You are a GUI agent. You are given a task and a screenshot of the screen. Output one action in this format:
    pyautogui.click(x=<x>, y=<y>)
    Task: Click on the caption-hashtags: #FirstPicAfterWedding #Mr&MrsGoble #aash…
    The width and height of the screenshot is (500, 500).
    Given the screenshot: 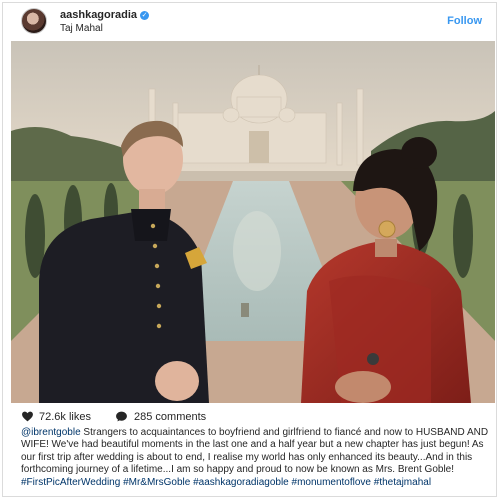 What is the action you would take?
    pyautogui.click(x=226, y=482)
    